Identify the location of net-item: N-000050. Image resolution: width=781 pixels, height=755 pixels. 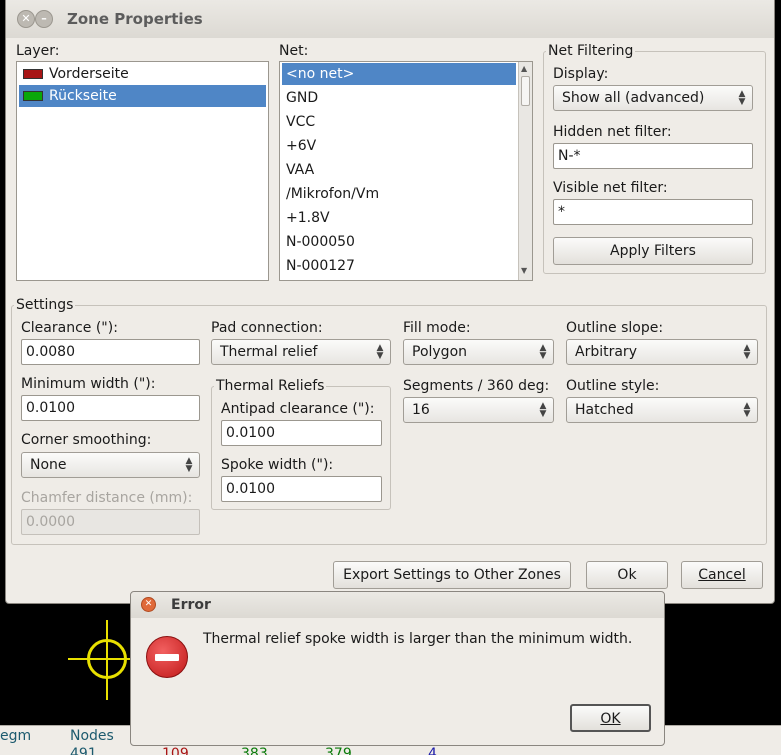
(399, 242).